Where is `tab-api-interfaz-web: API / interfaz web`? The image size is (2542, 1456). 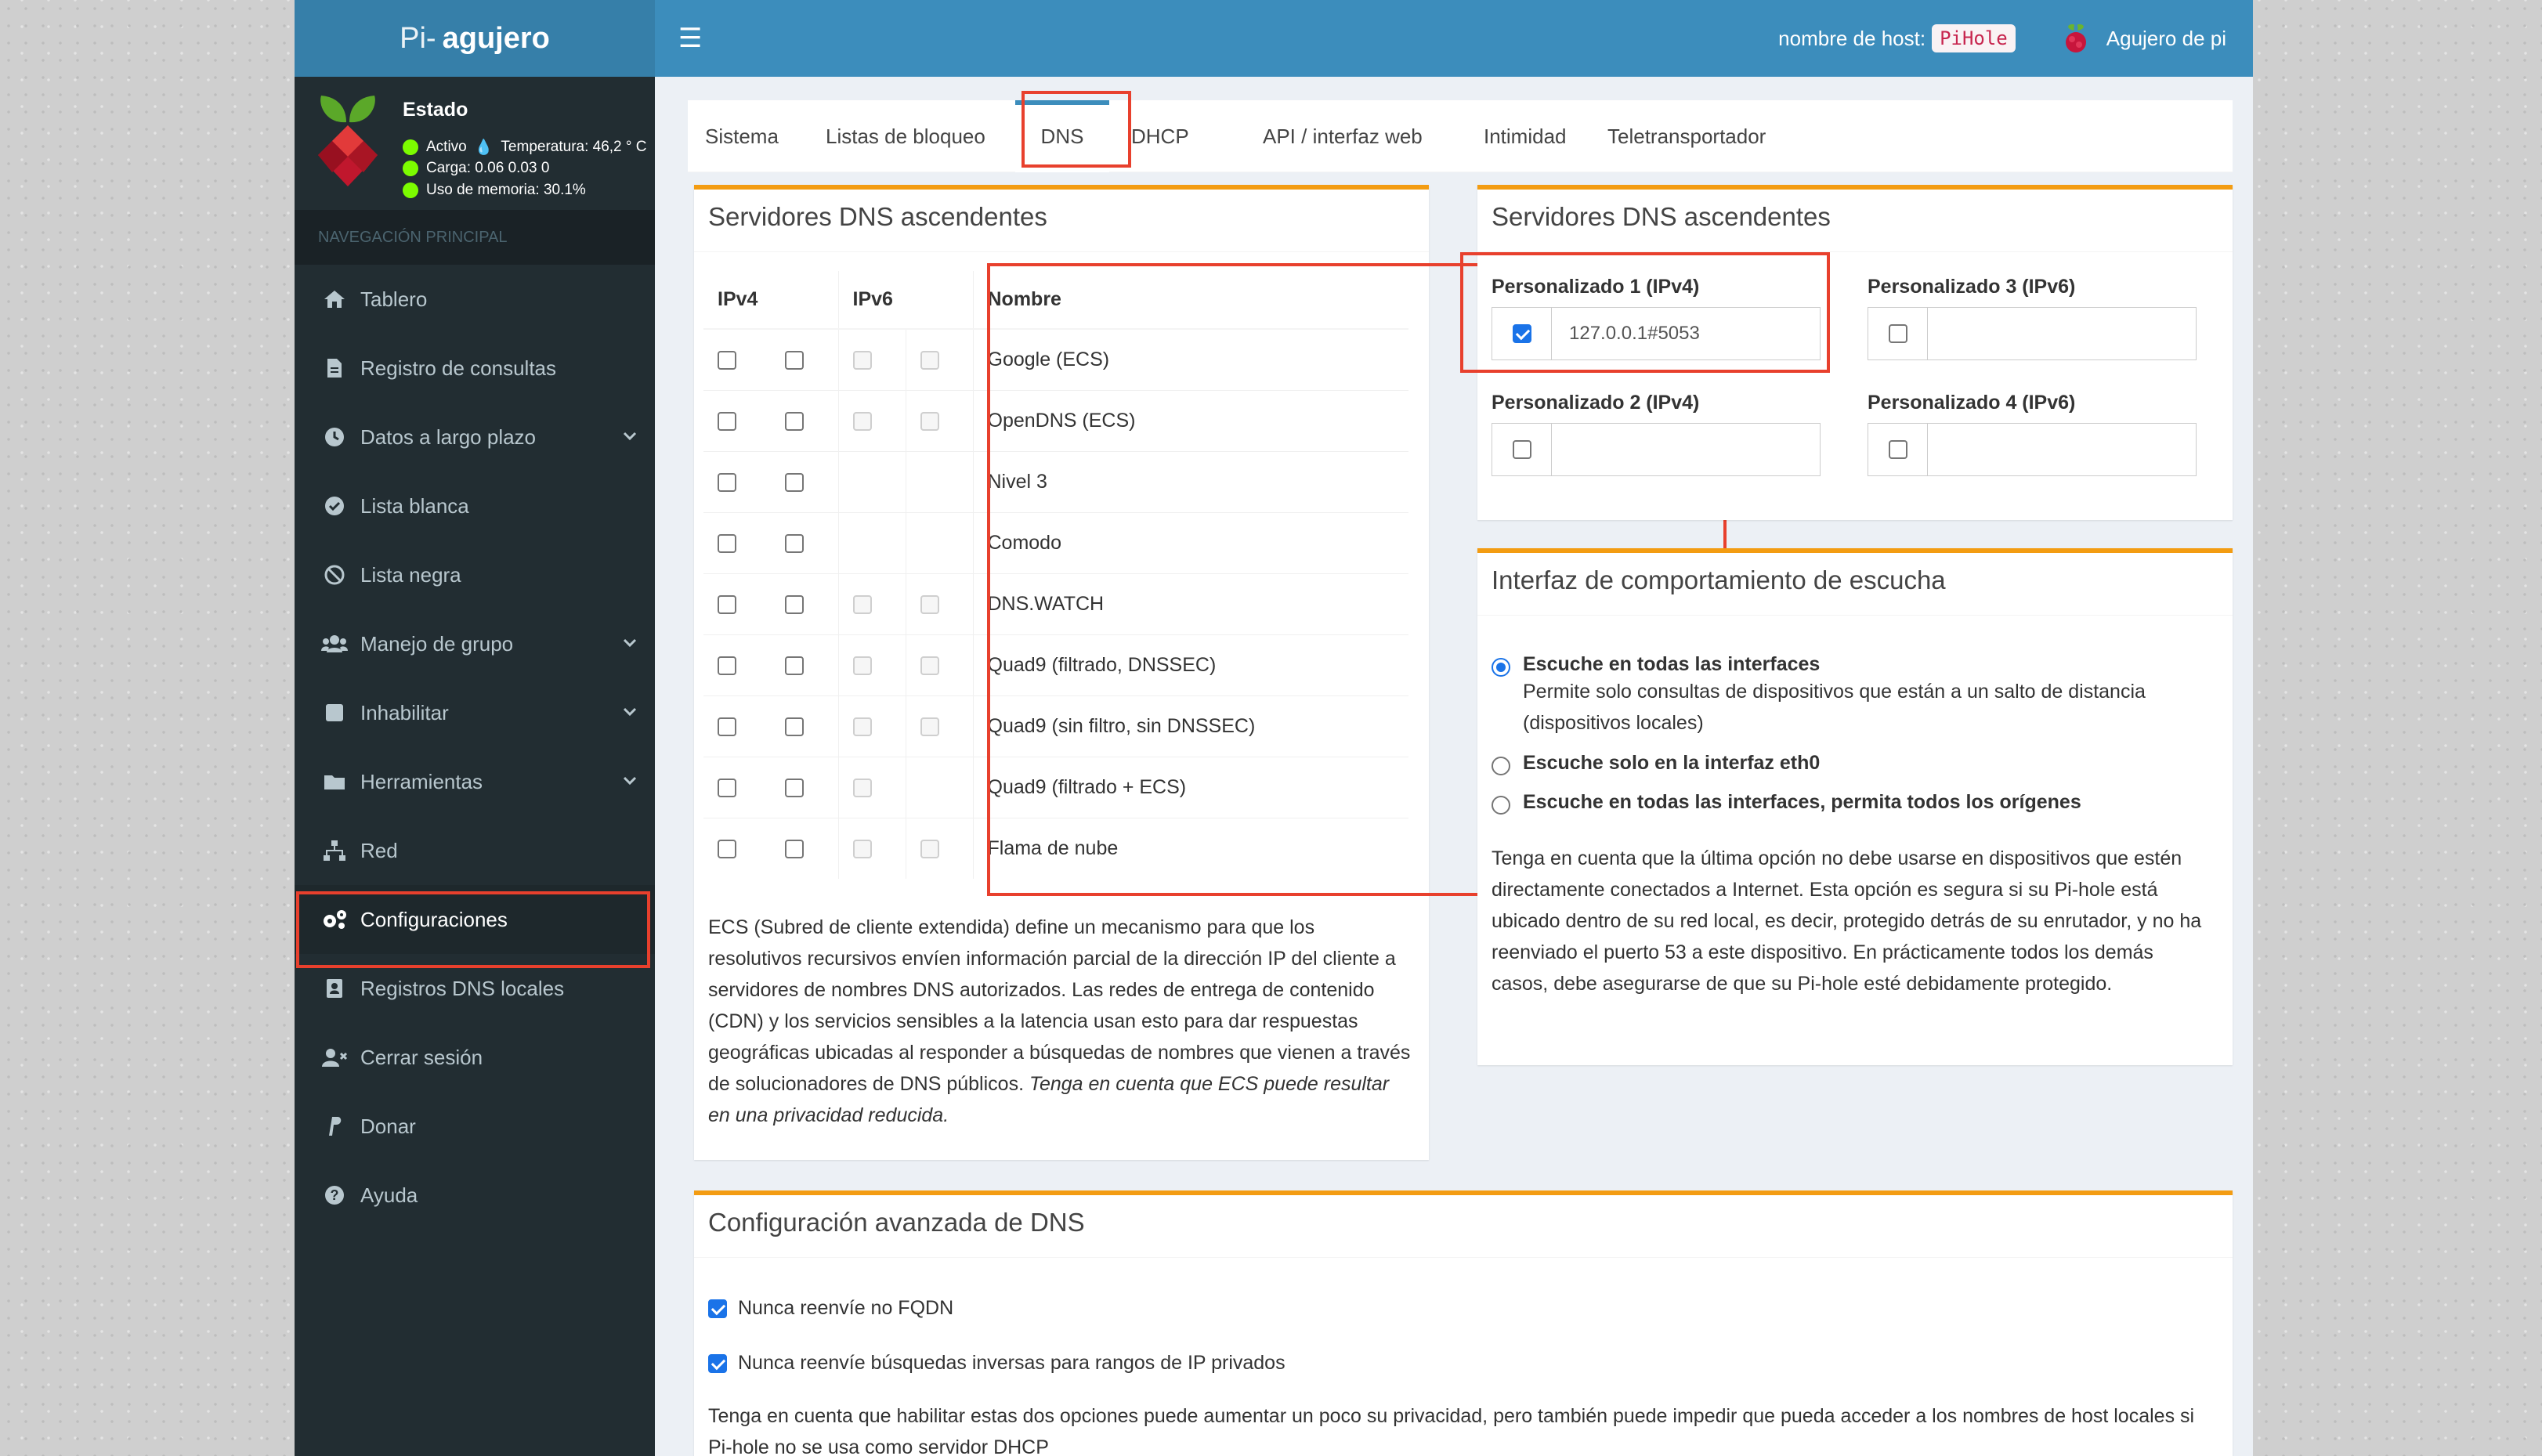 tab-api-interfaz-web: API / interfaz web is located at coordinates (1343, 136).